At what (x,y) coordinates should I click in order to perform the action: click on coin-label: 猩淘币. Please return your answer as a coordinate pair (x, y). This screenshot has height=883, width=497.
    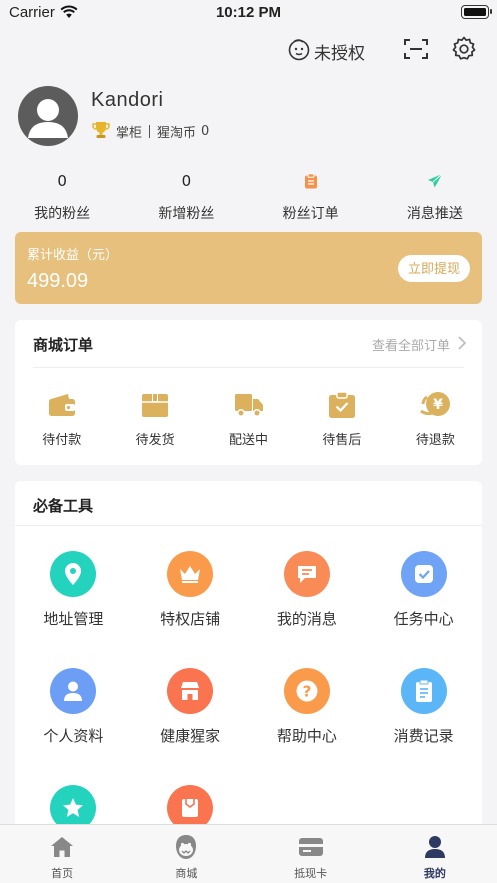
    Looking at the image, I should click on (177, 133).